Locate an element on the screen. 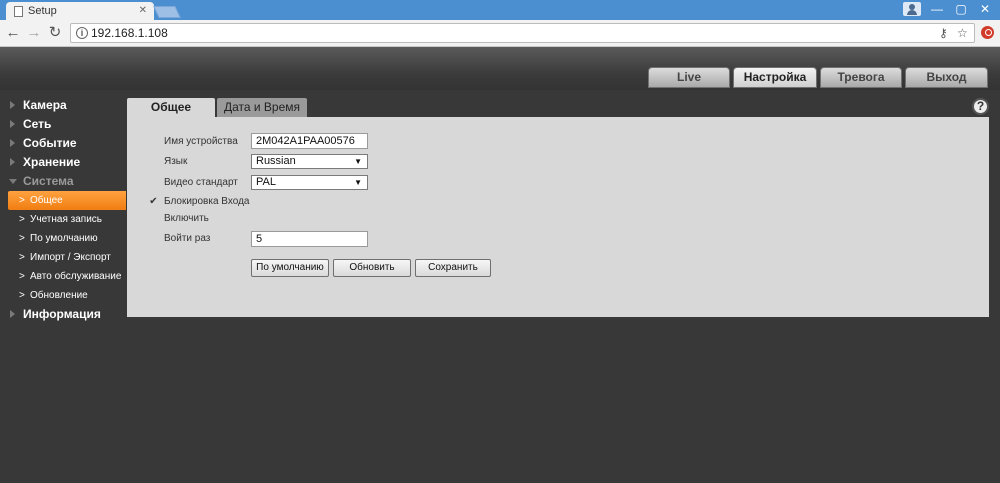  tab-logout: Выход is located at coordinates (946, 77).